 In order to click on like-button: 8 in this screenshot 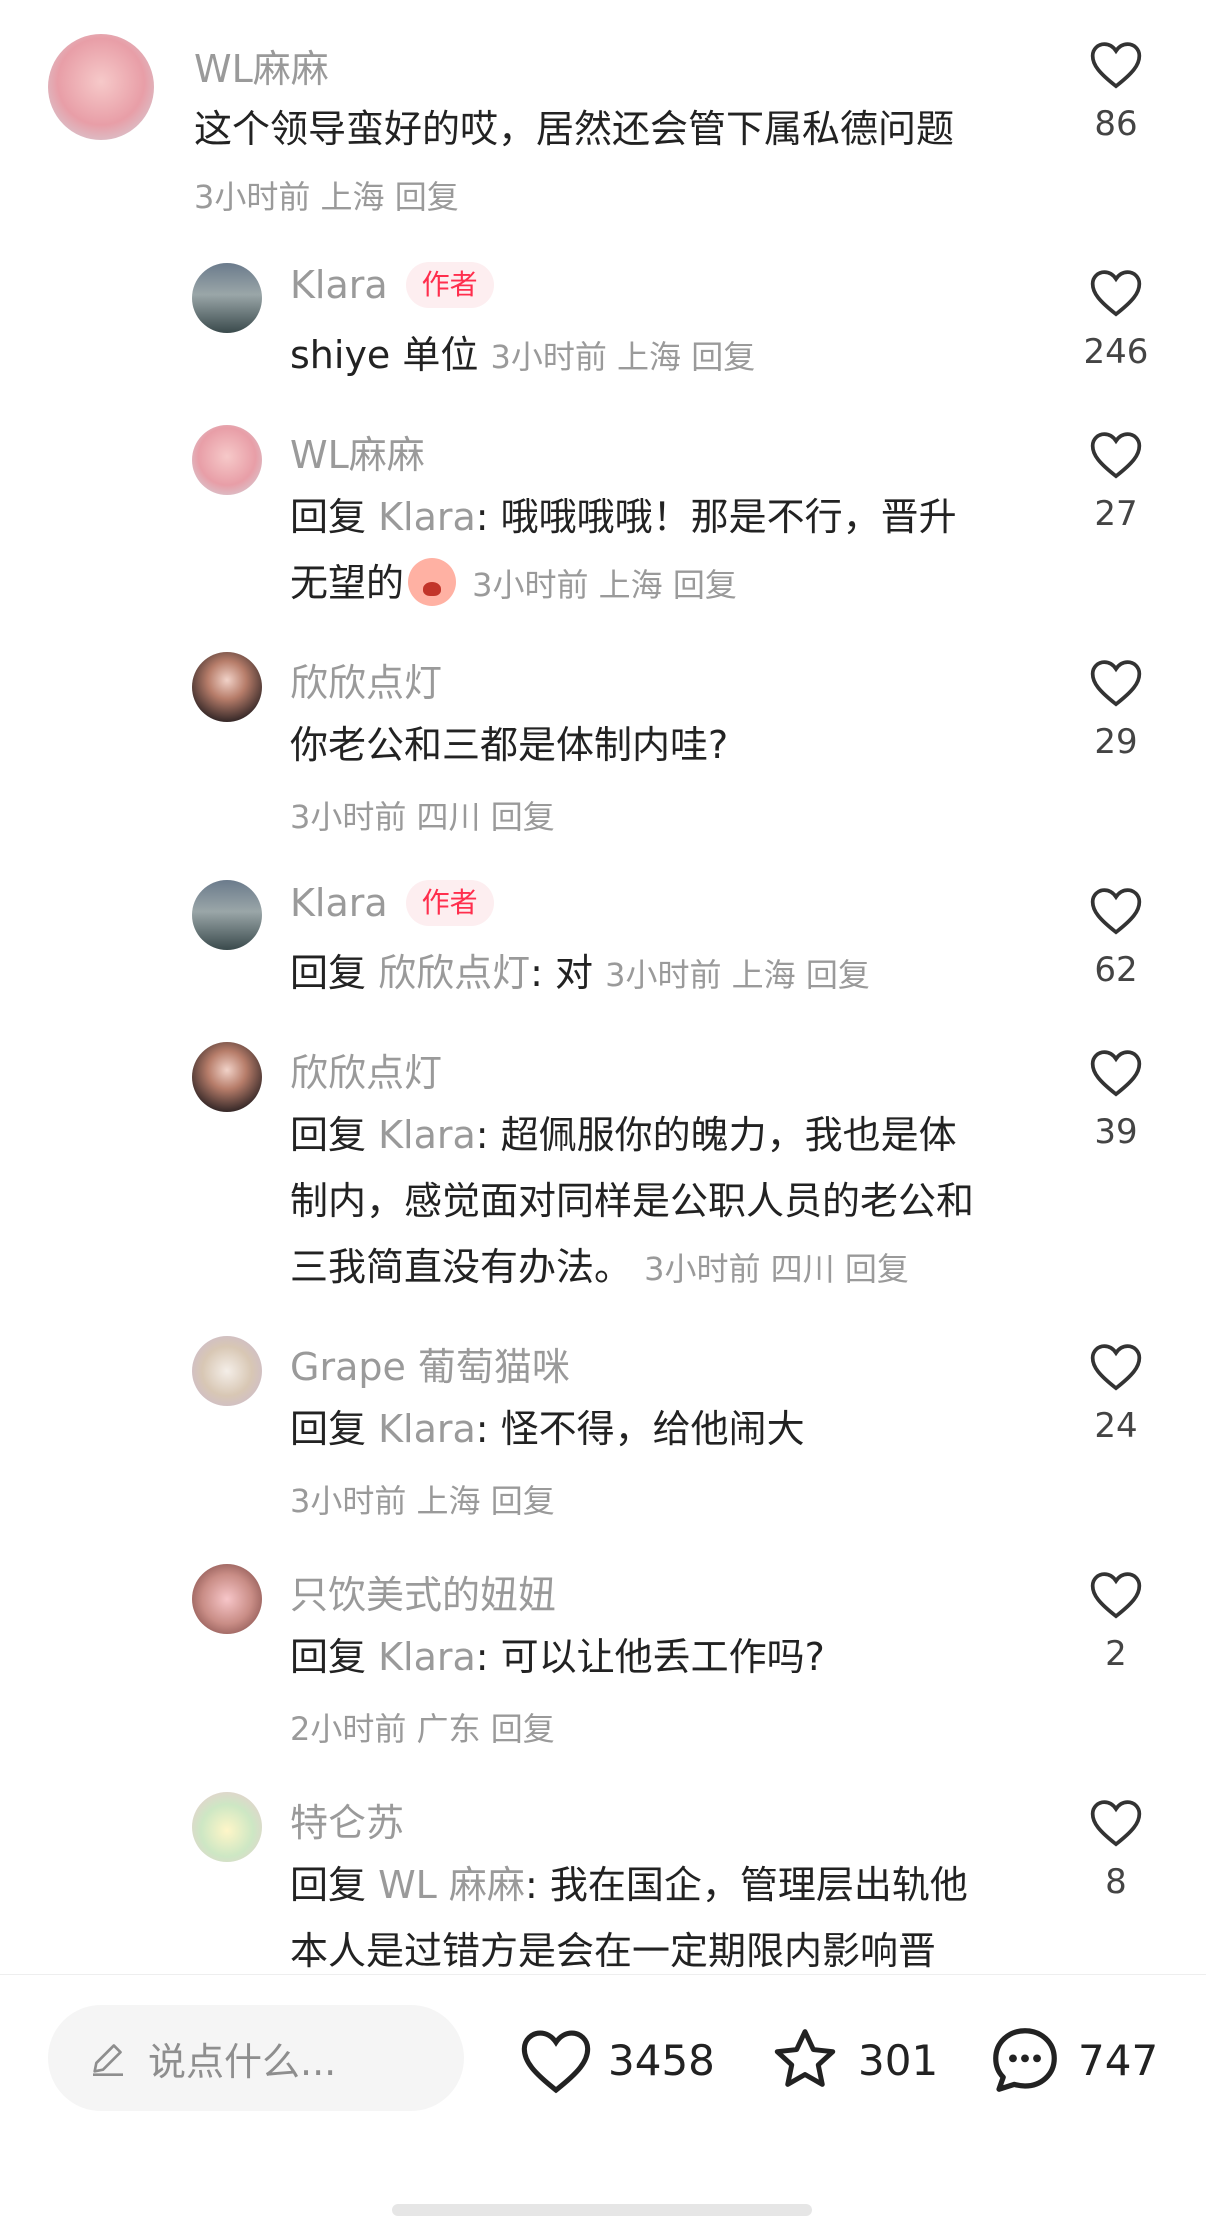, I will do `click(1116, 1849)`.